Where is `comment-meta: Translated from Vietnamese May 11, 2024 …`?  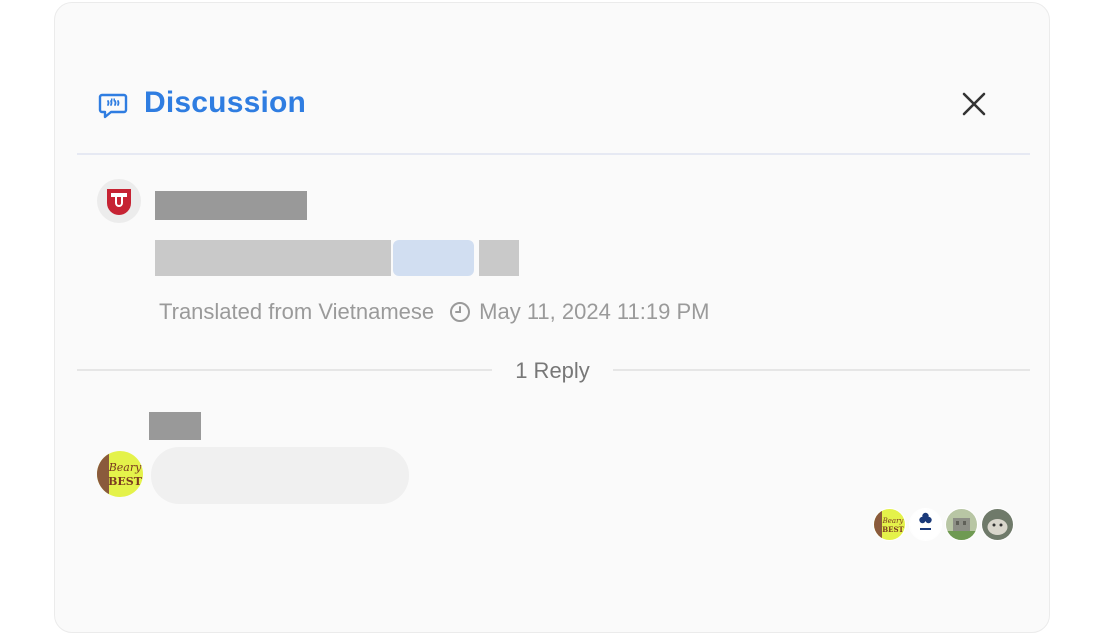
comment-meta: Translated from Vietnamese May 11, 2024 … is located at coordinates (434, 312).